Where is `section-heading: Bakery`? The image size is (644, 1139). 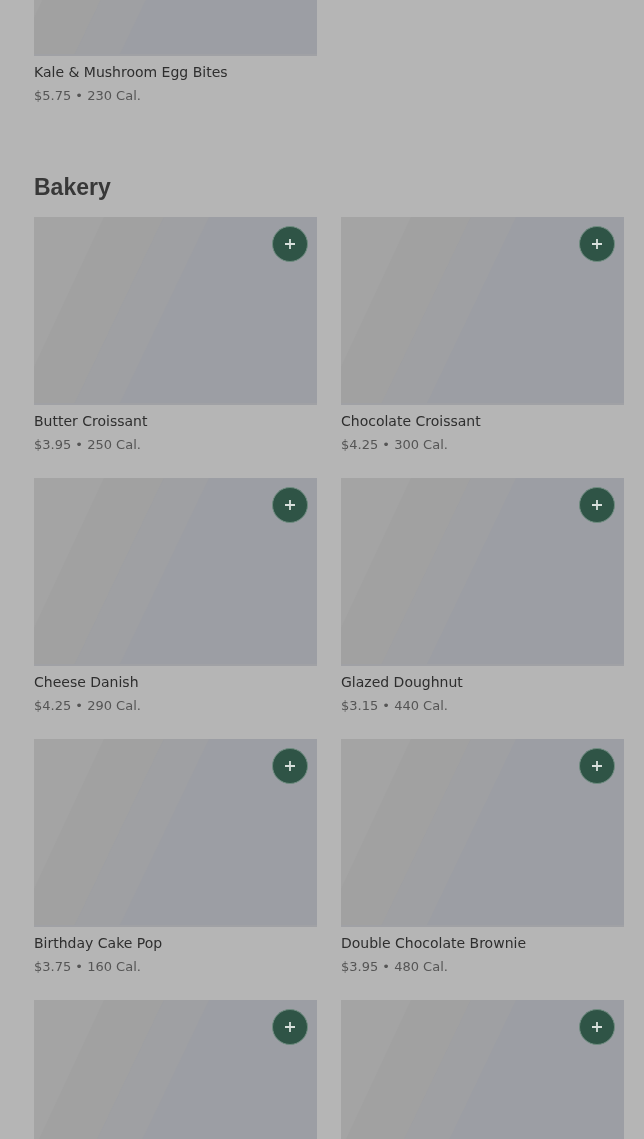 section-heading: Bakery is located at coordinates (73, 187).